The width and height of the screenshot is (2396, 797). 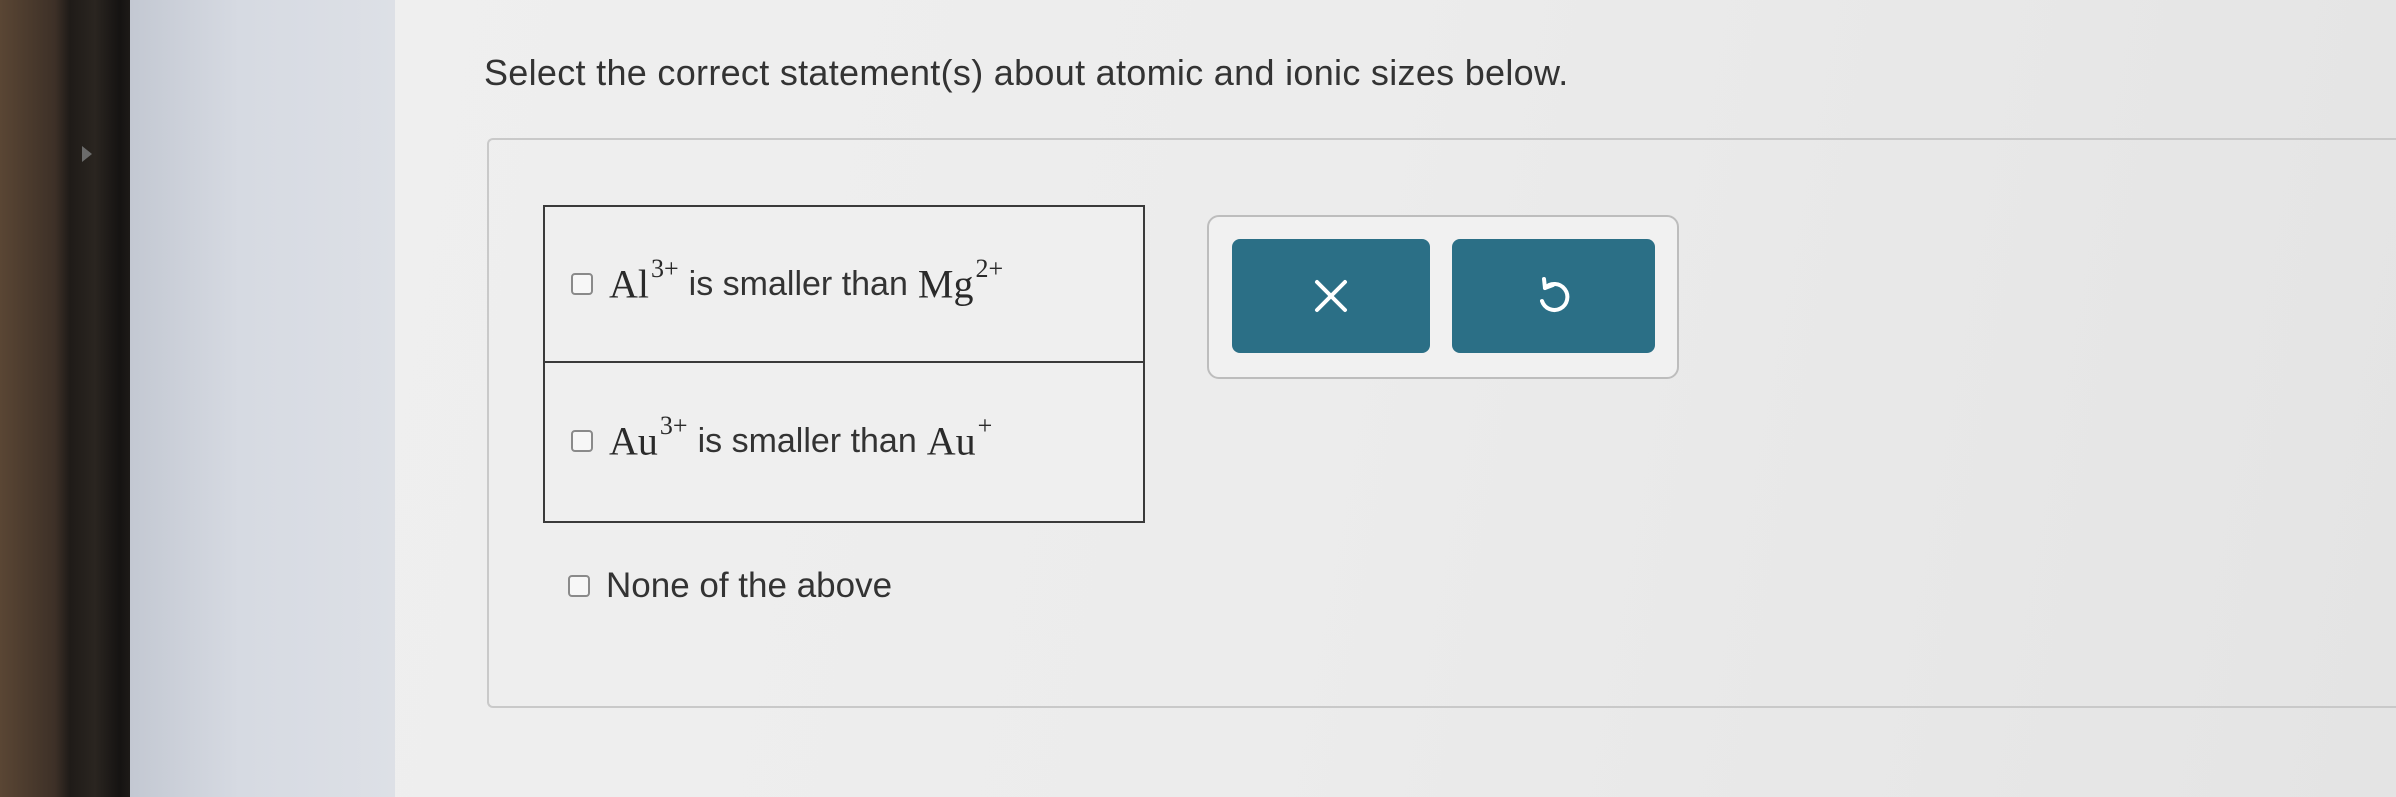 I want to click on option-2-relation: is smaller than, so click(x=807, y=440).